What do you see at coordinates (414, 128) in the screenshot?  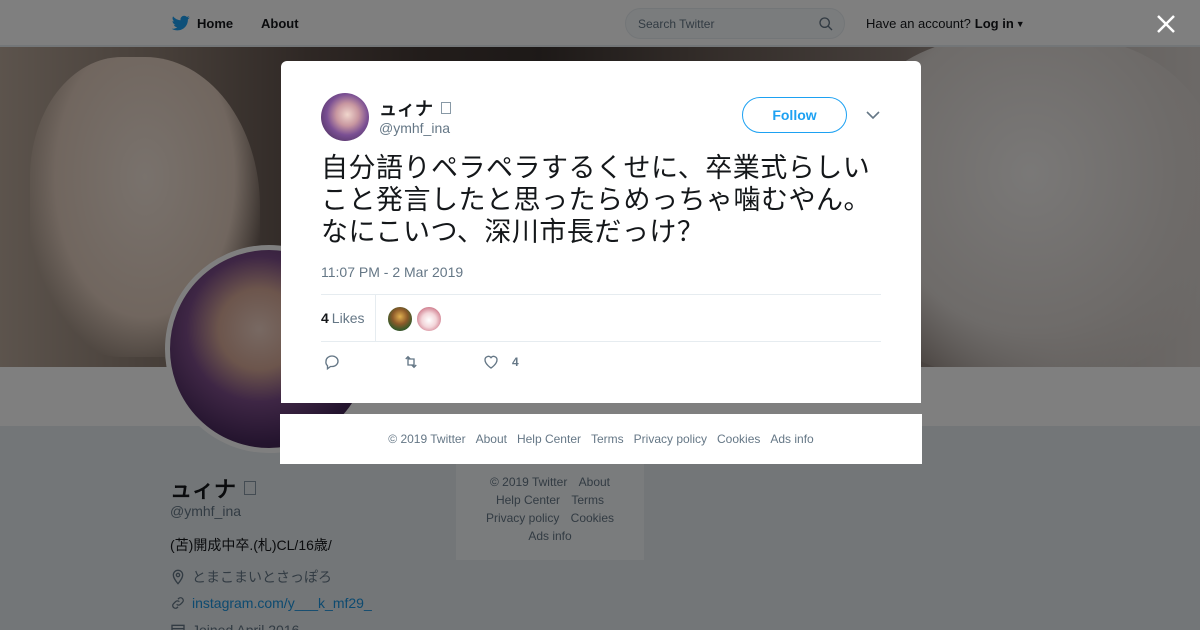 I see `tweet-author-handle: @ymhf_ina` at bounding box center [414, 128].